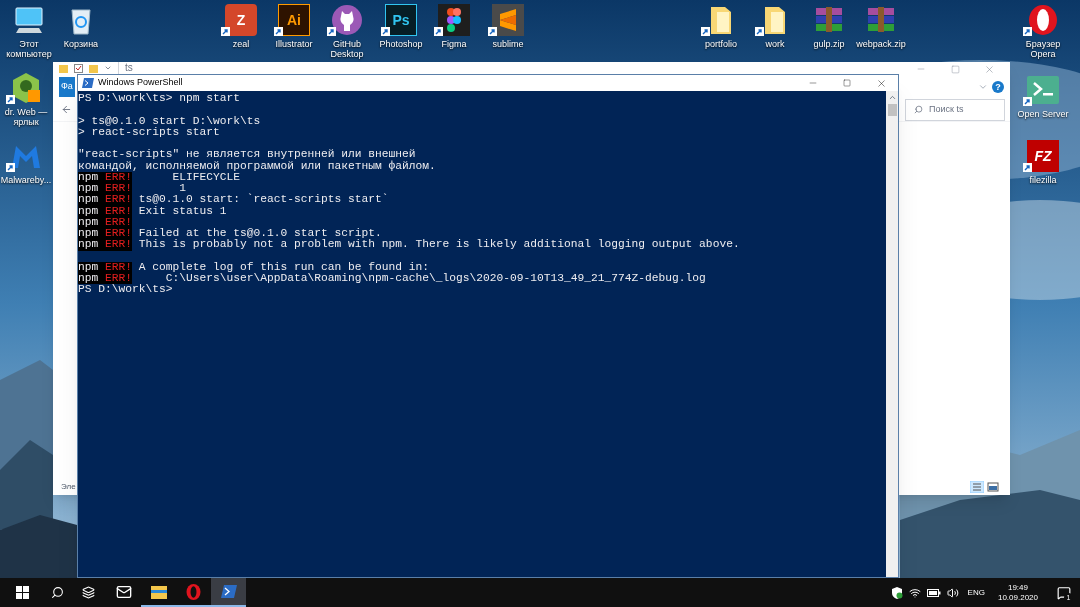  What do you see at coordinates (401, 44) in the screenshot?
I see `desktop-icon-label: Photoshop` at bounding box center [401, 44].